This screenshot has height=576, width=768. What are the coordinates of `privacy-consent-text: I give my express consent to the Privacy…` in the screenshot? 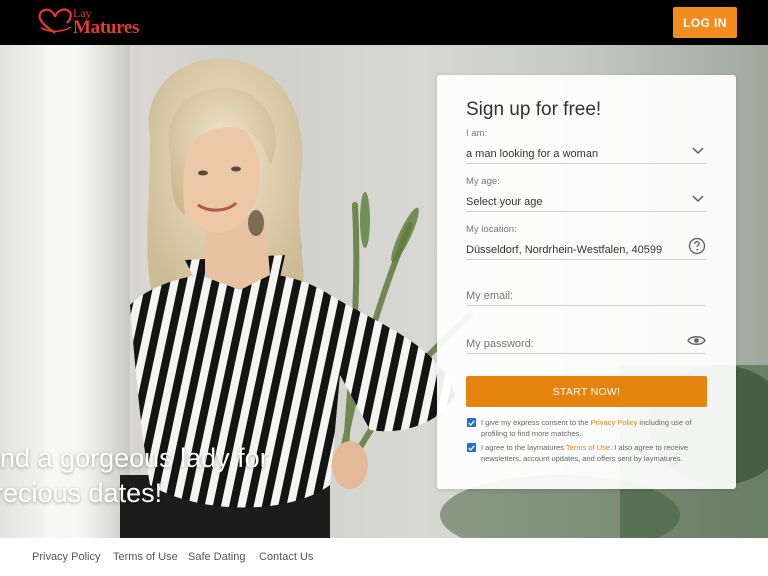 It's located at (594, 428).